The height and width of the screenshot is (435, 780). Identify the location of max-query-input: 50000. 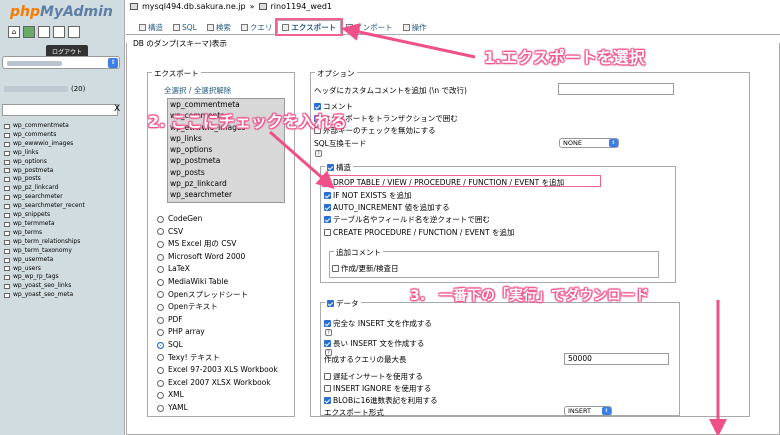
(616, 359).